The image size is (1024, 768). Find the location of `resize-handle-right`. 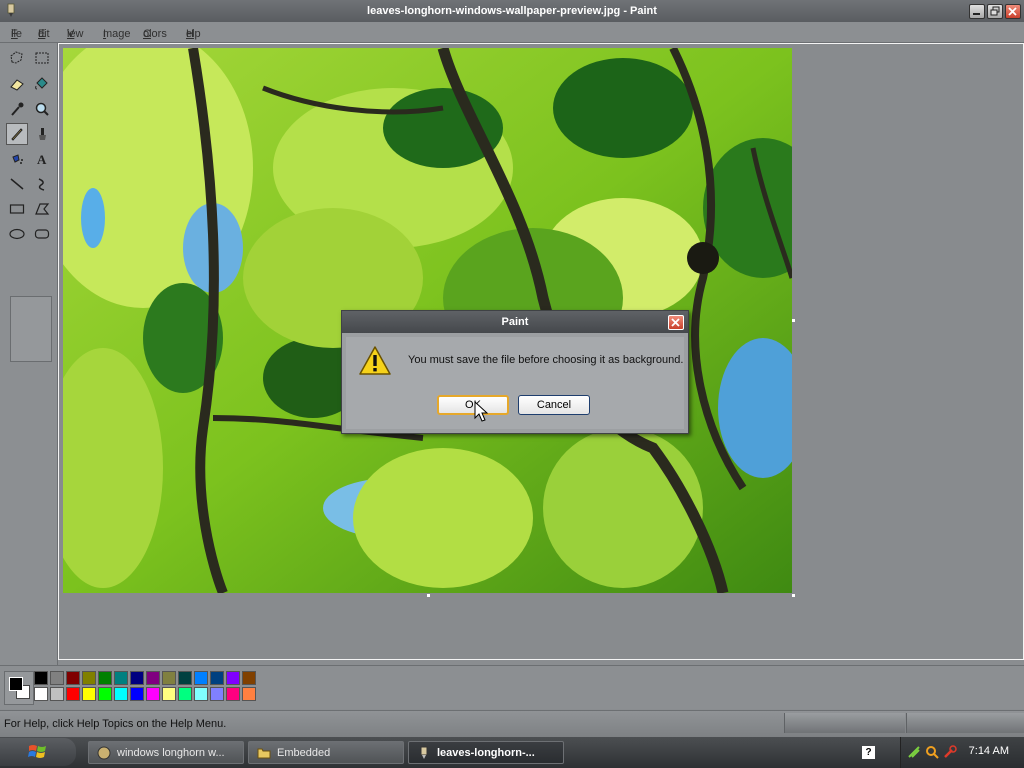

resize-handle-right is located at coordinates (793, 320).